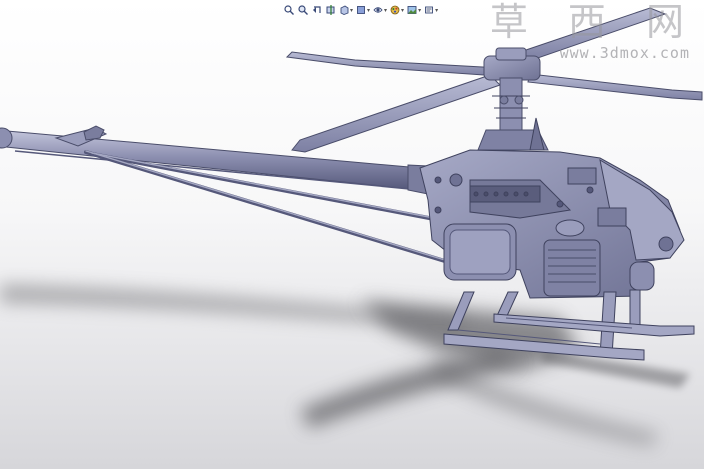 The width and height of the screenshot is (704, 469). I want to click on canopy-mount, so click(642, 276).